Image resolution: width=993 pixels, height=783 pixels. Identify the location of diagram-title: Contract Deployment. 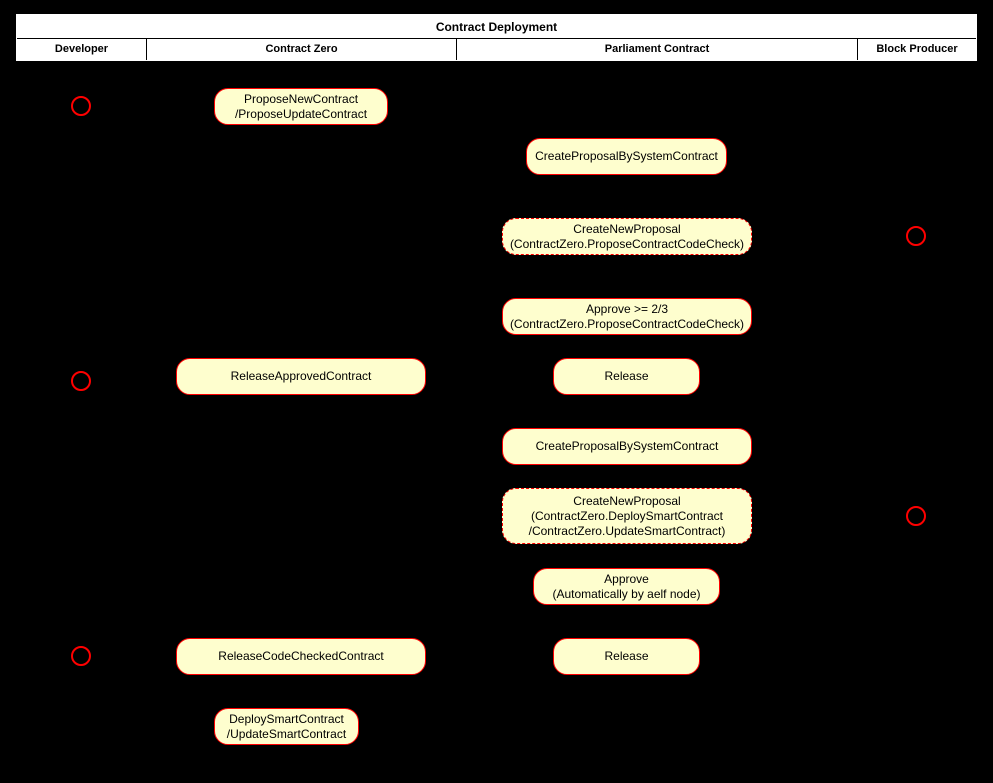
(496, 27).